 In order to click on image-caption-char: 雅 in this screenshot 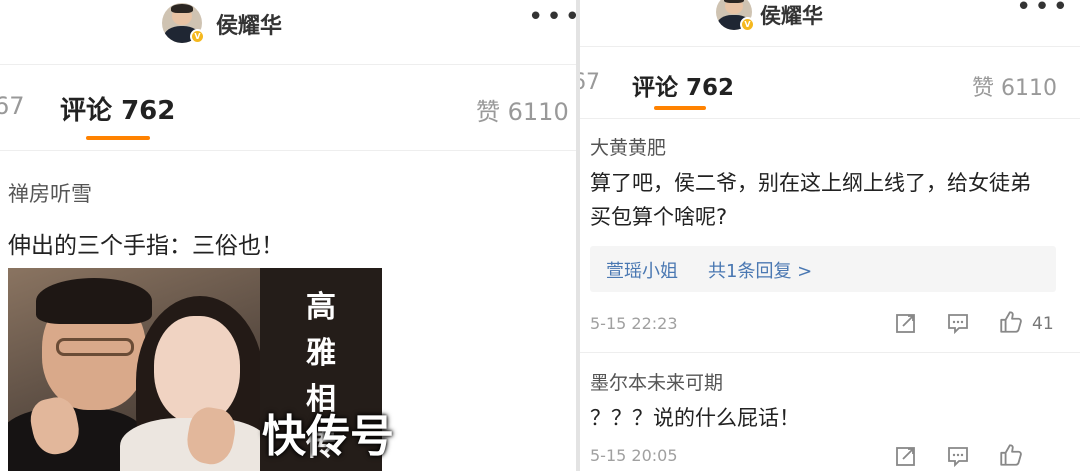, I will do `click(321, 353)`.